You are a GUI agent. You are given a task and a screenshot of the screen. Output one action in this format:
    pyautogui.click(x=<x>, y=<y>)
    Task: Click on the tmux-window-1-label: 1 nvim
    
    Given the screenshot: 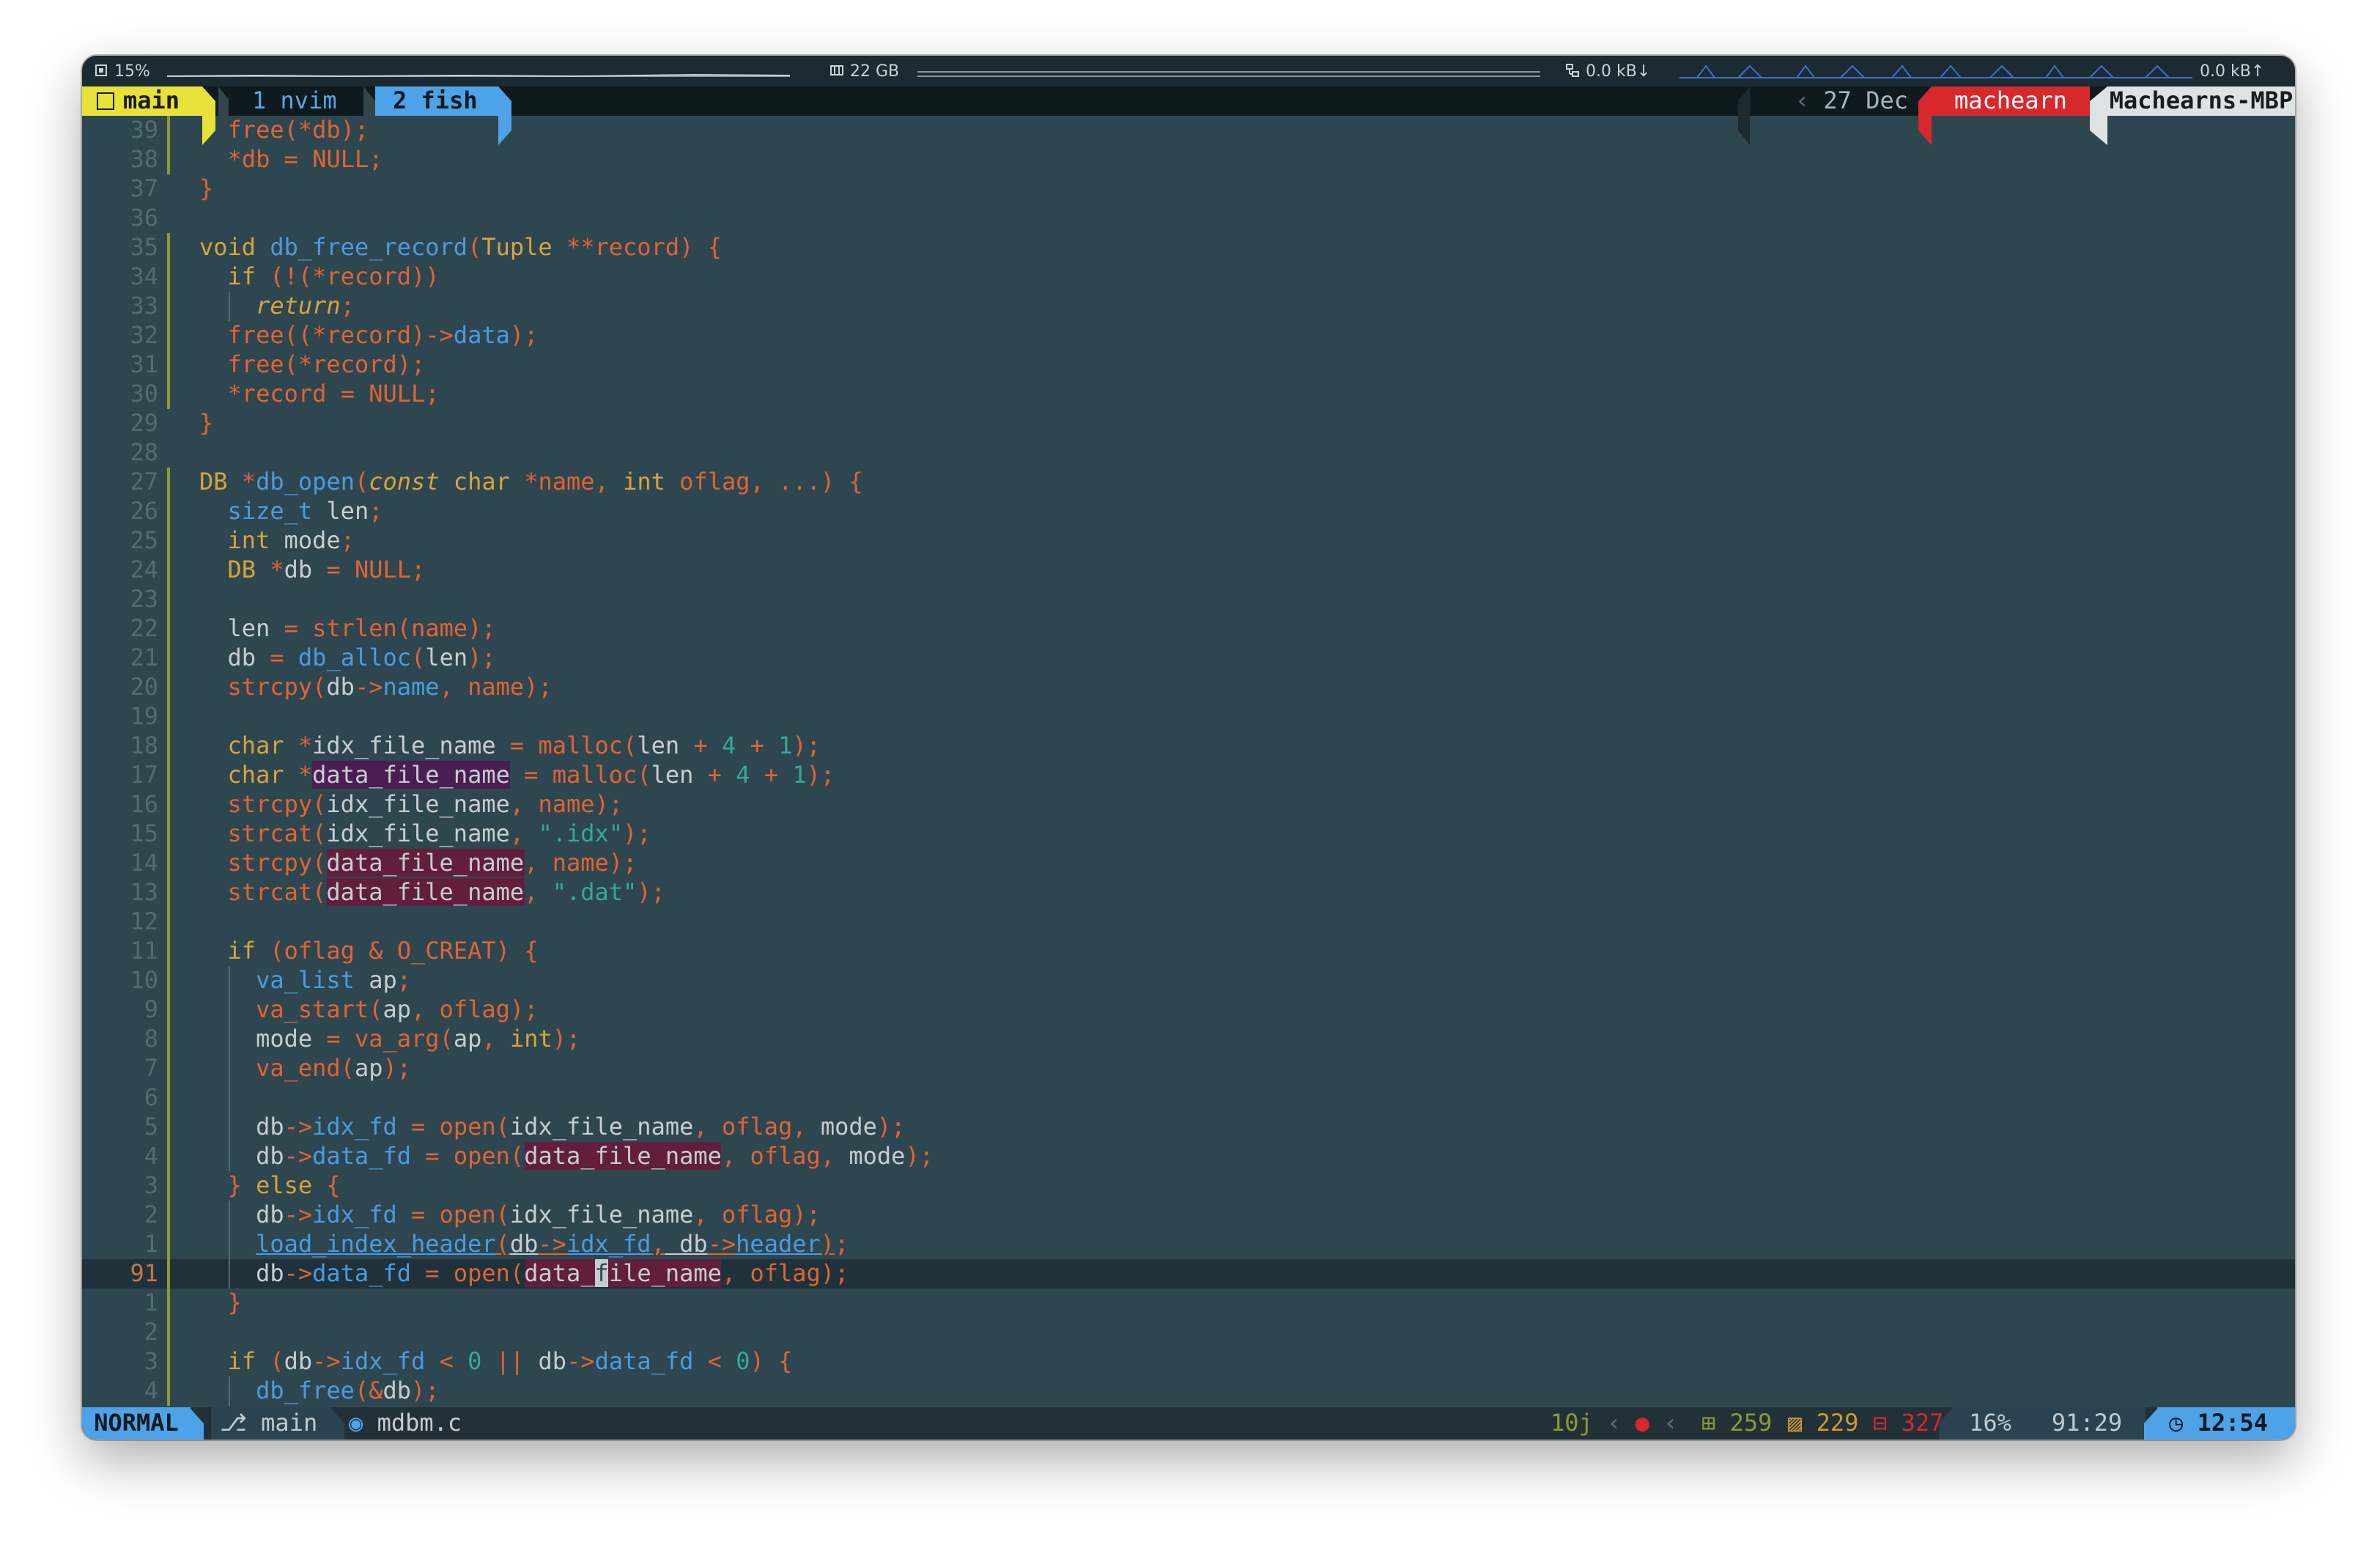 What is the action you would take?
    pyautogui.click(x=294, y=100)
    